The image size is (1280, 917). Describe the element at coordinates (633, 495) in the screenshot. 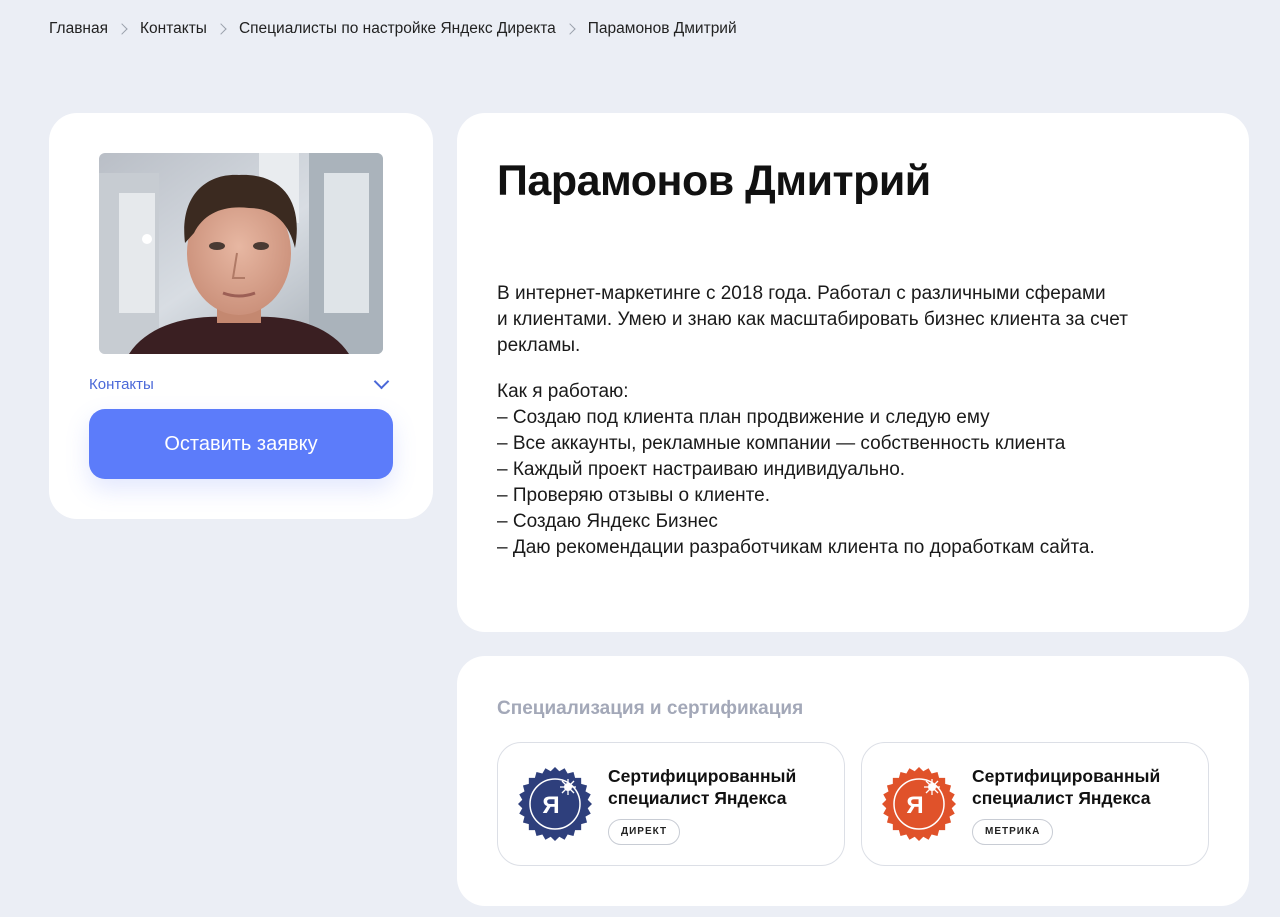

I see `bio-how-line: – Проверяю отзывы о клиенте.` at that location.